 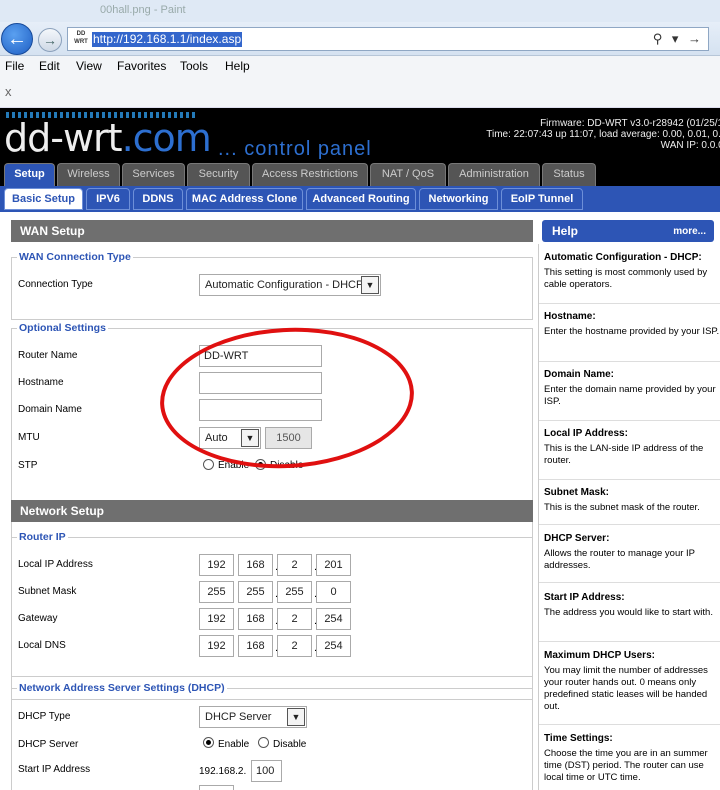 I want to click on menu-view: View, so click(x=89, y=66).